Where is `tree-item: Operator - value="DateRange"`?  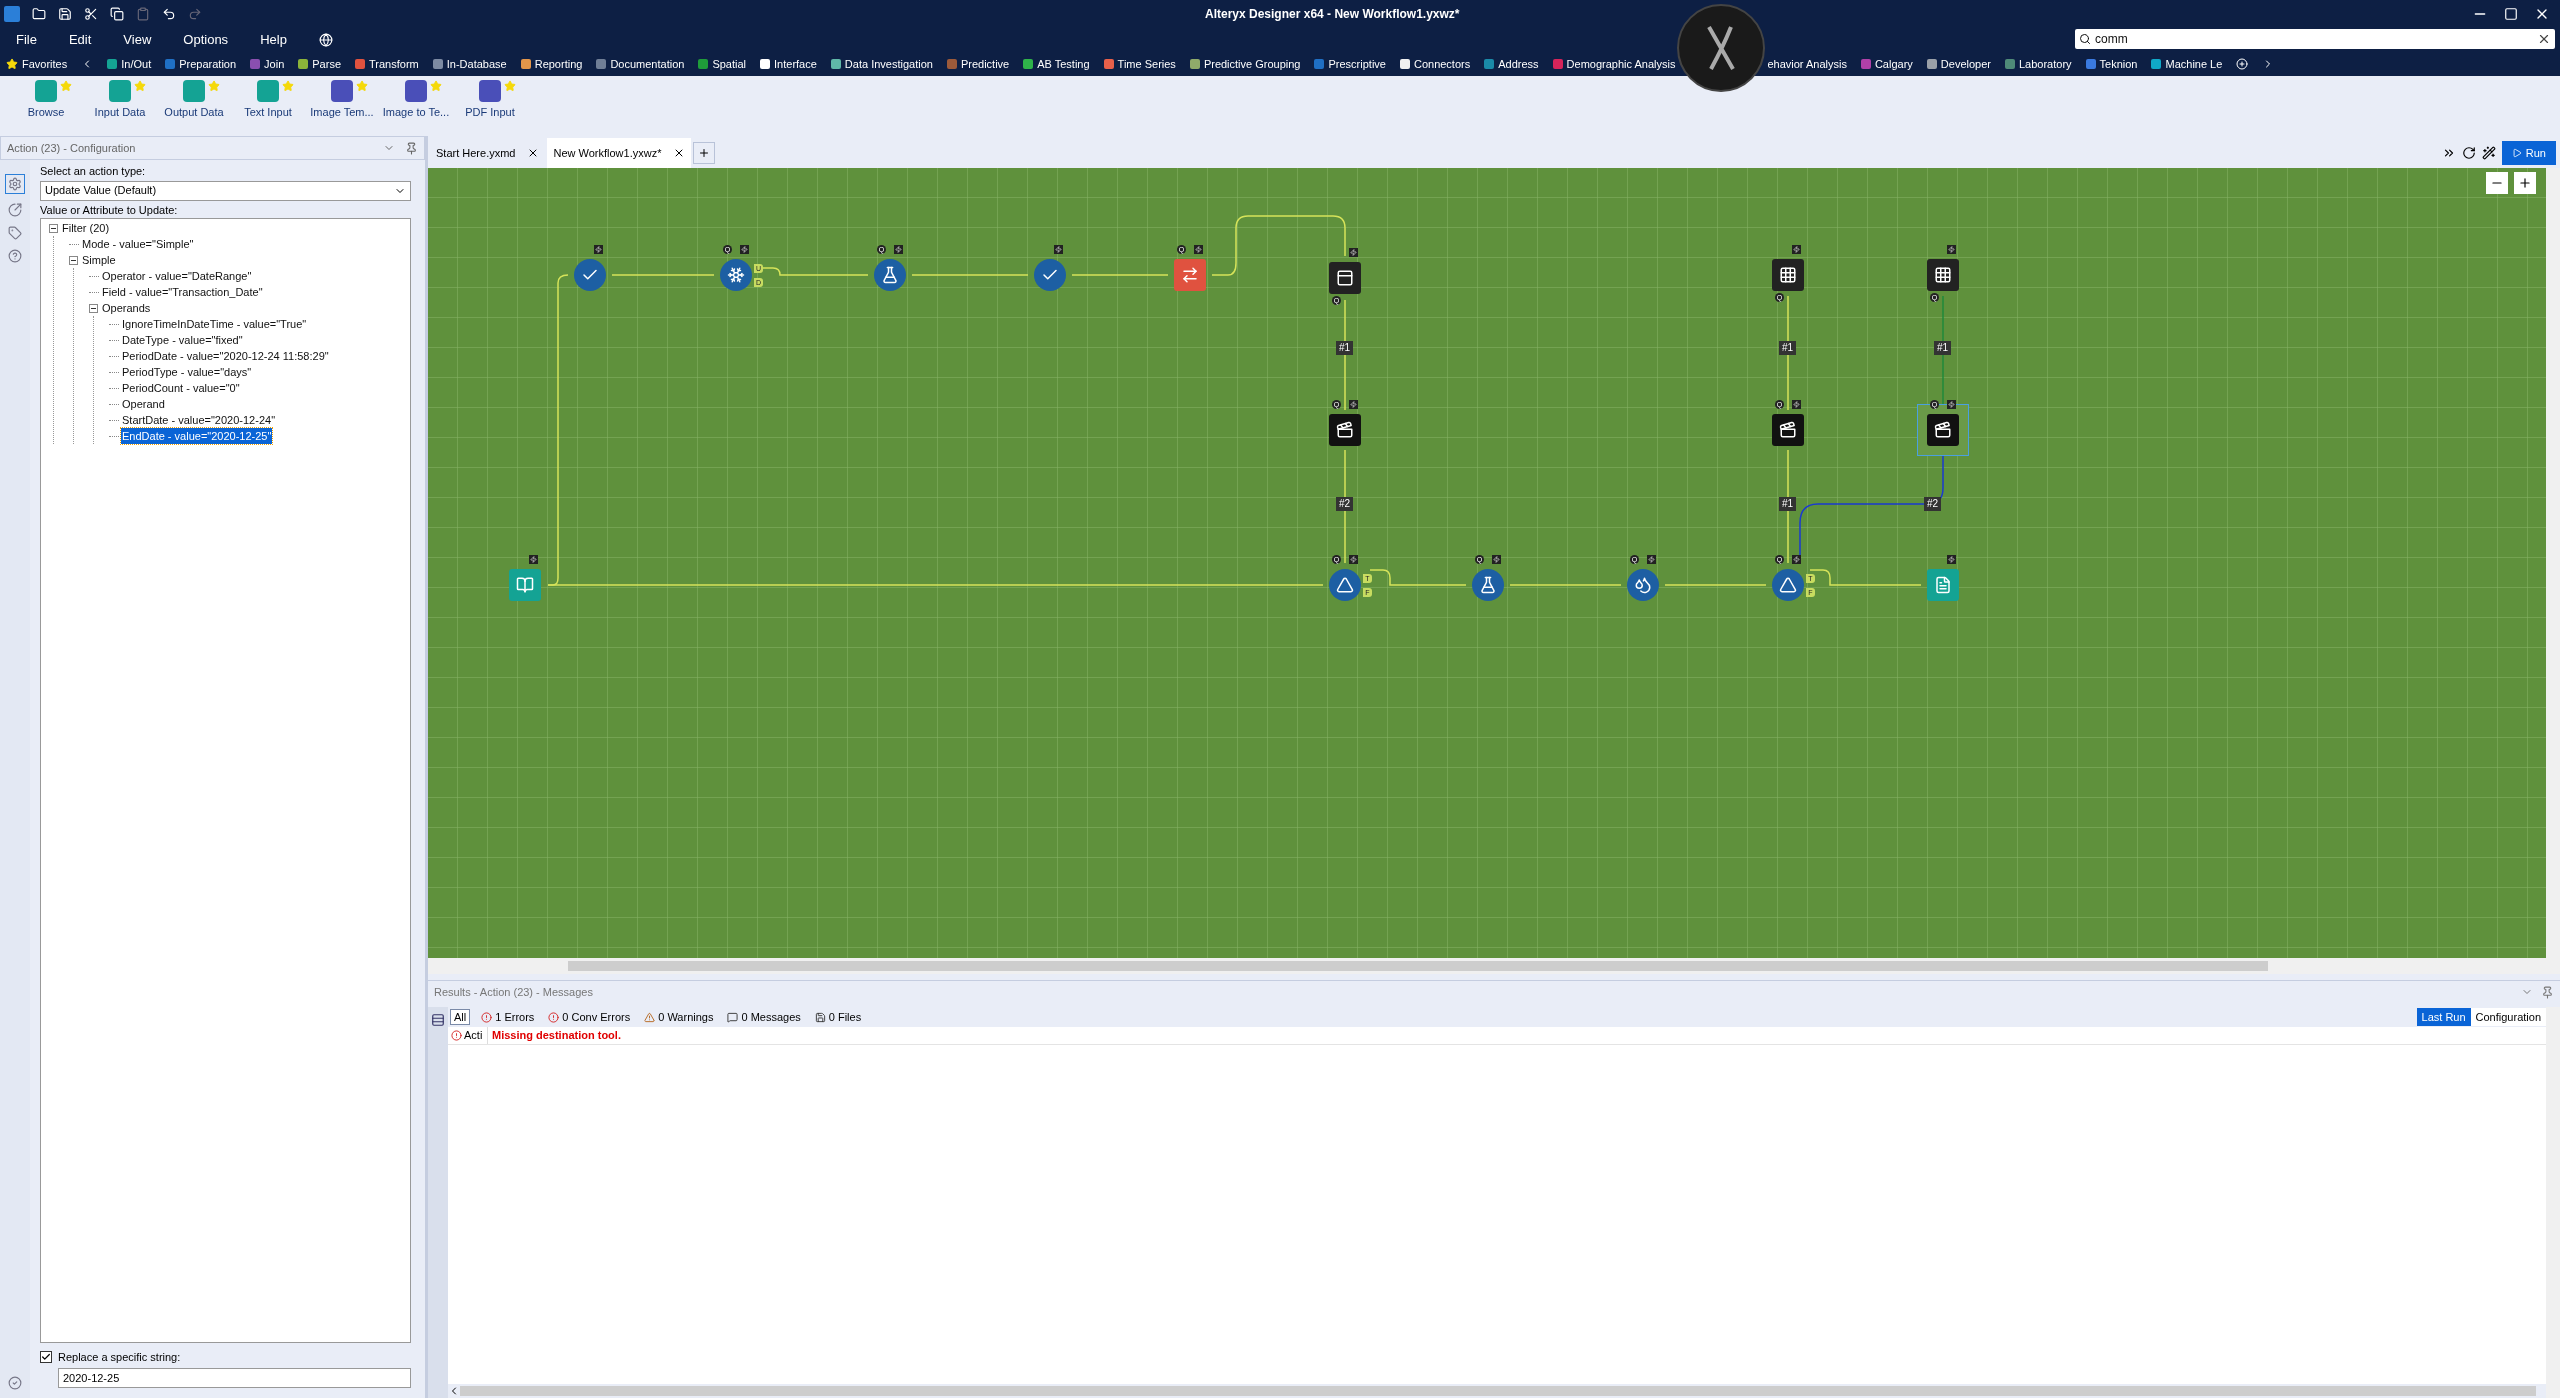 tree-item: Operator - value="DateRange" is located at coordinates (177, 276).